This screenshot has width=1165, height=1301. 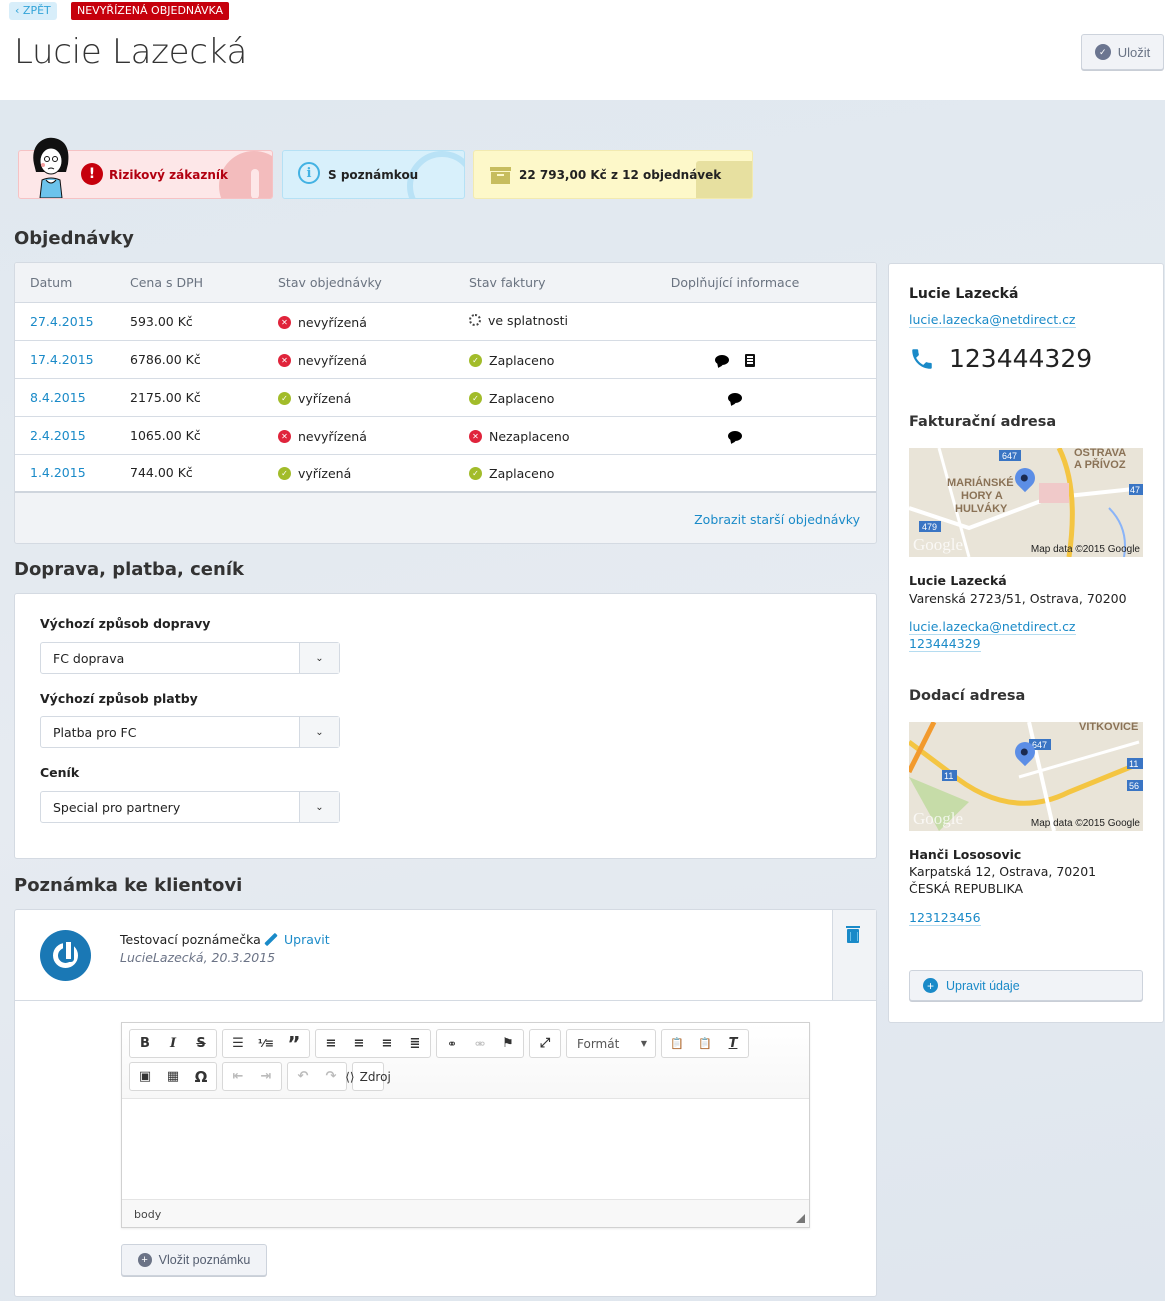 I want to click on pending-spinner-icon, so click(x=475, y=320).